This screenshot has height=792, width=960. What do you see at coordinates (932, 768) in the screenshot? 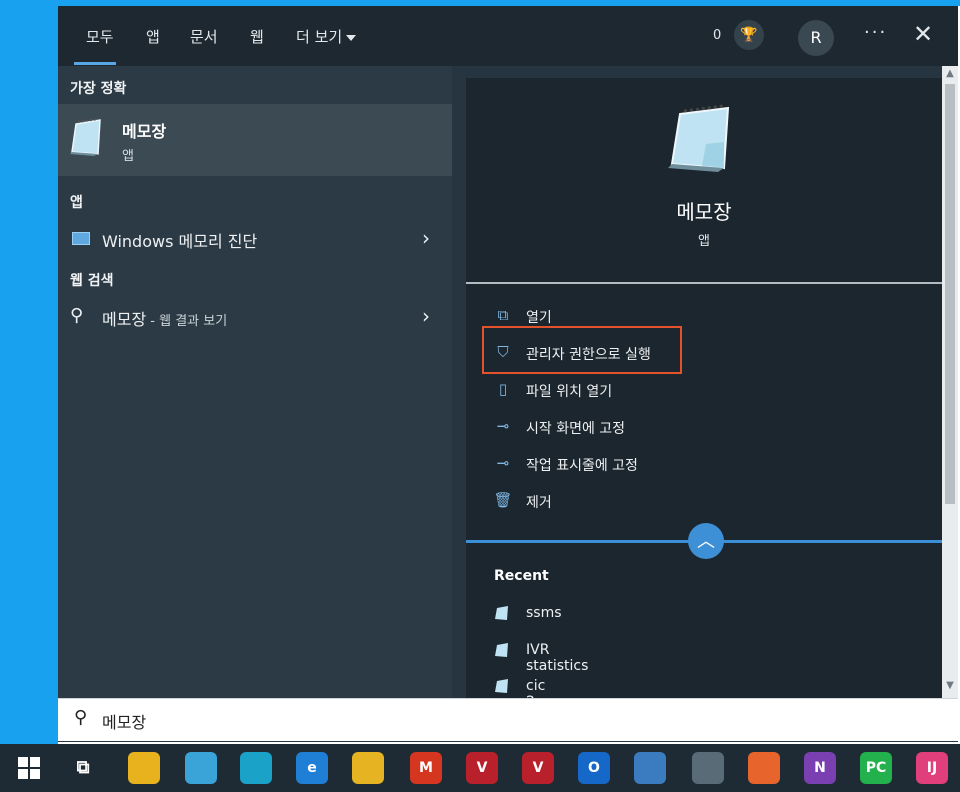
I see `intellij-icon: IJ` at bounding box center [932, 768].